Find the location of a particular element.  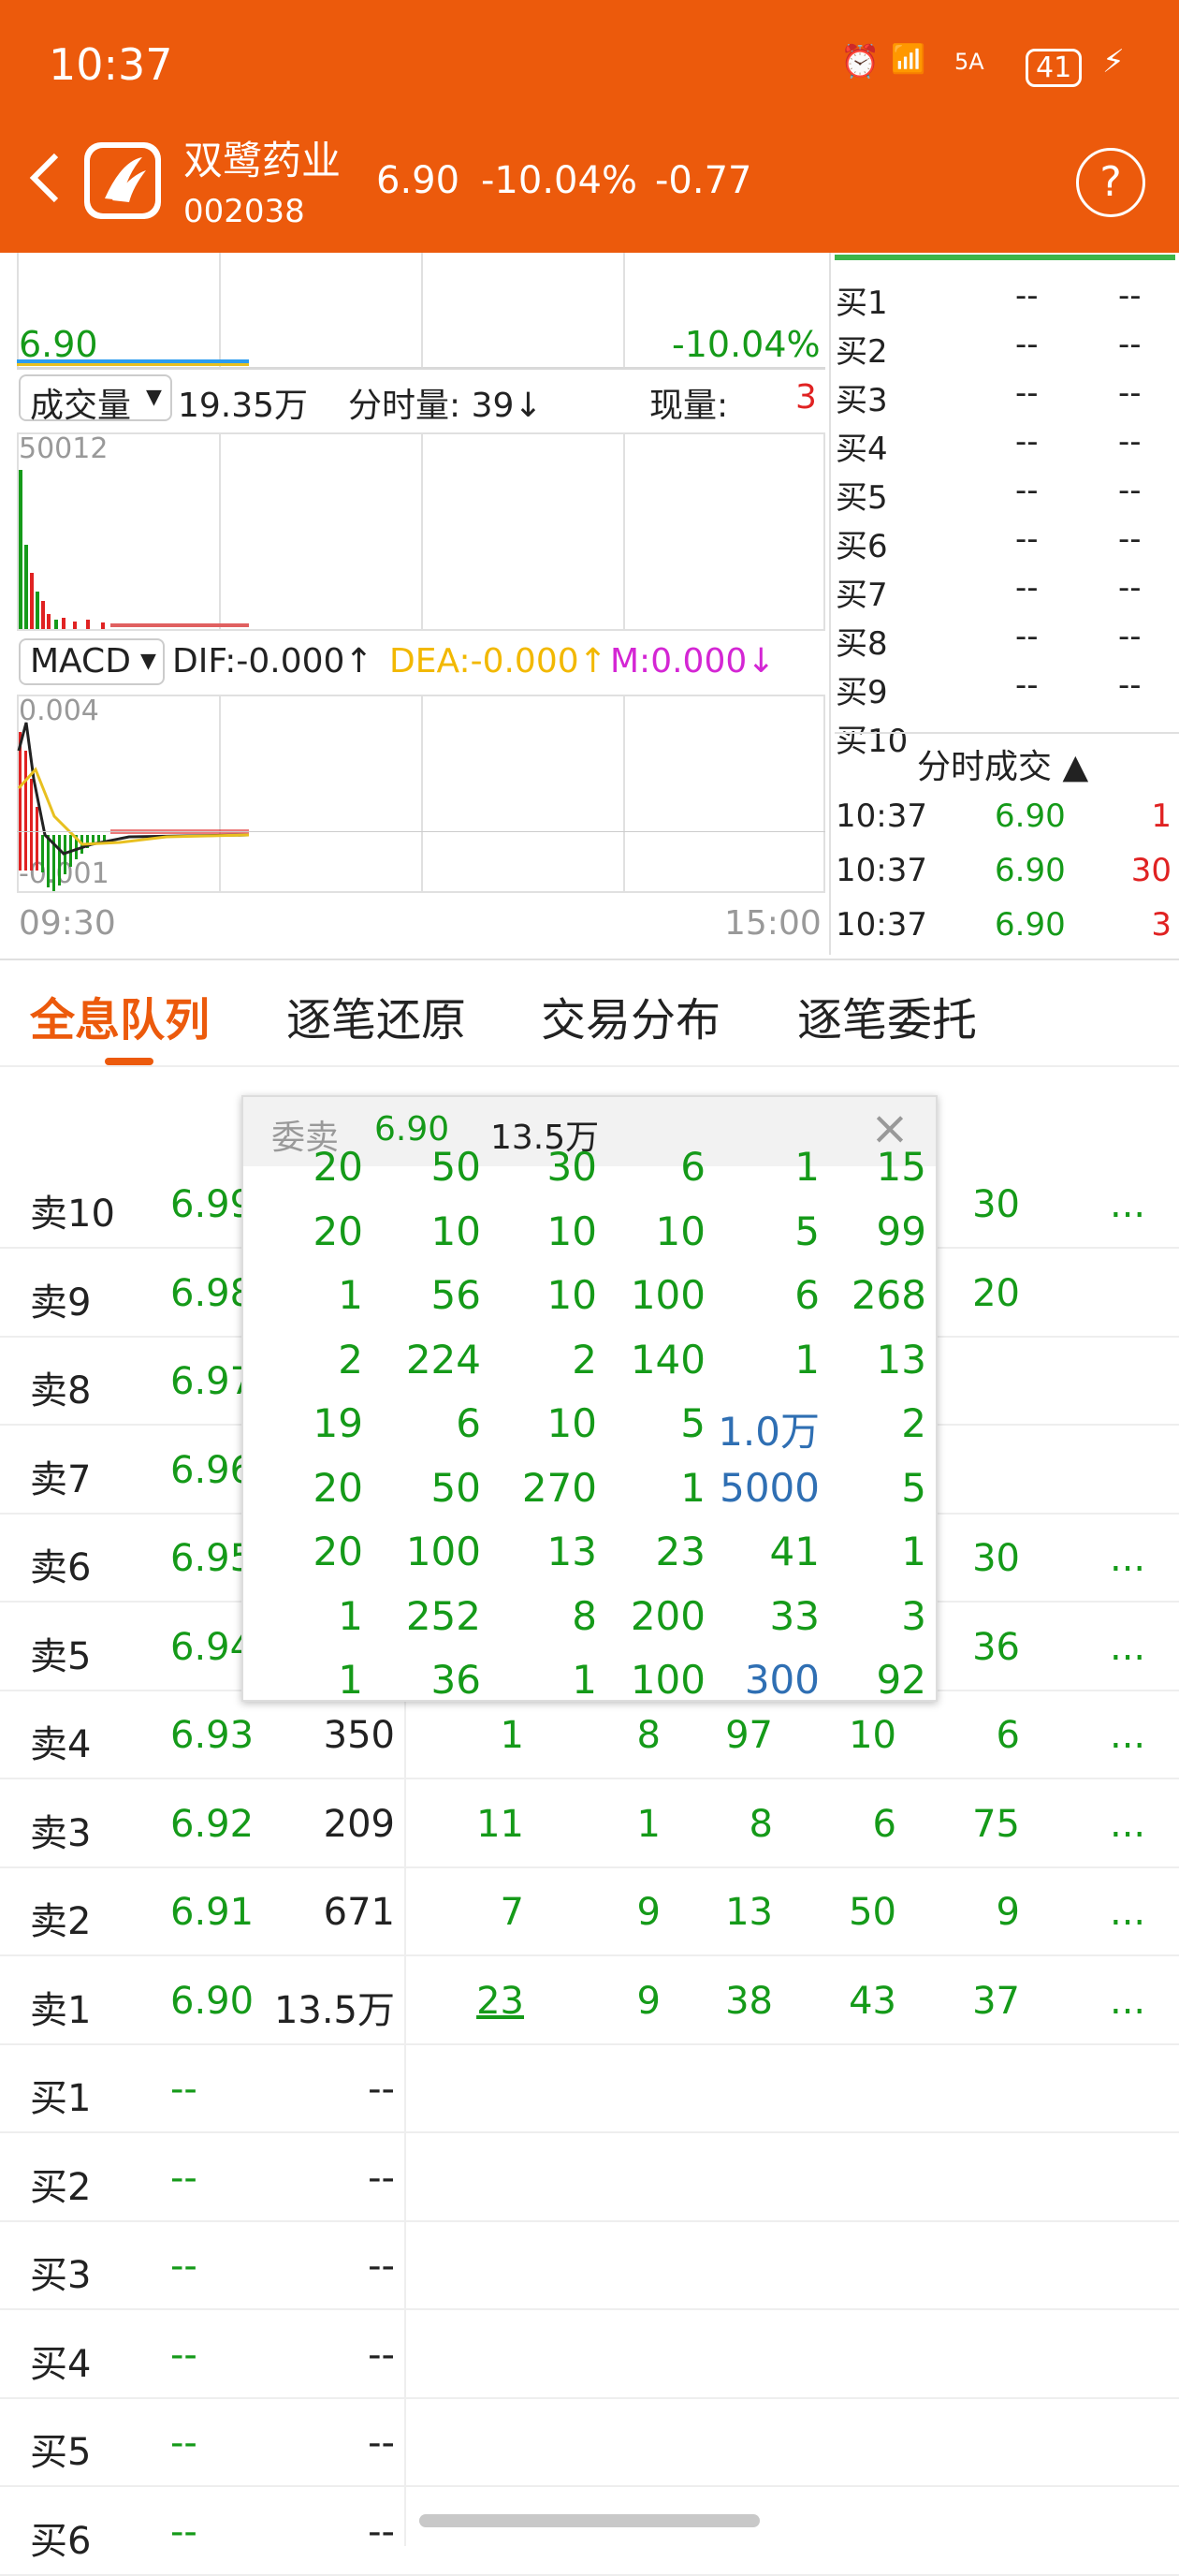

queue-row: 买3 -- -- is located at coordinates (589, 2266).